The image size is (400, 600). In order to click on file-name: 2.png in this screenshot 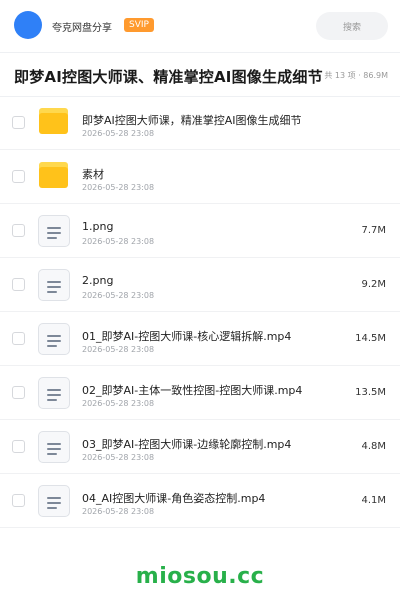, I will do `click(98, 280)`.